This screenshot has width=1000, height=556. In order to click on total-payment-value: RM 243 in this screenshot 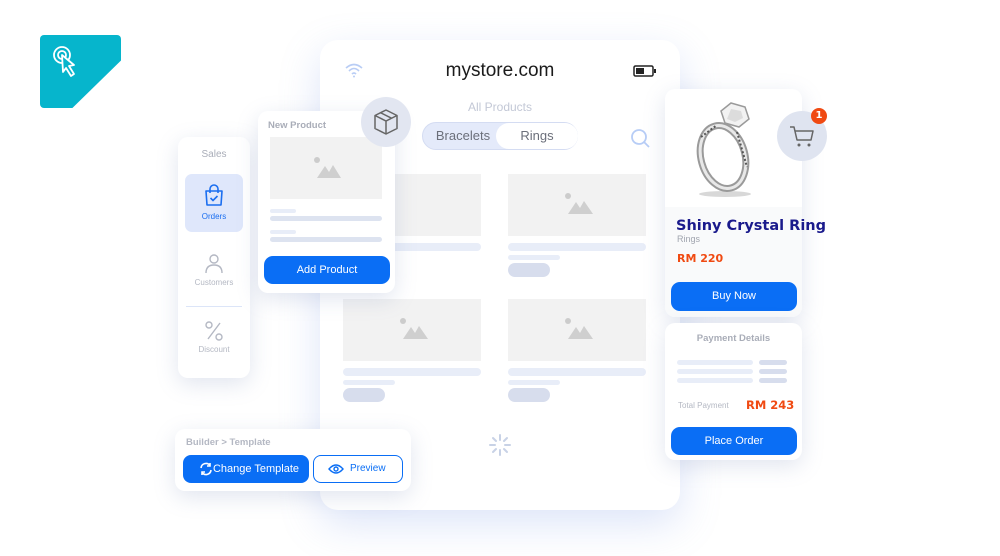, I will do `click(770, 405)`.